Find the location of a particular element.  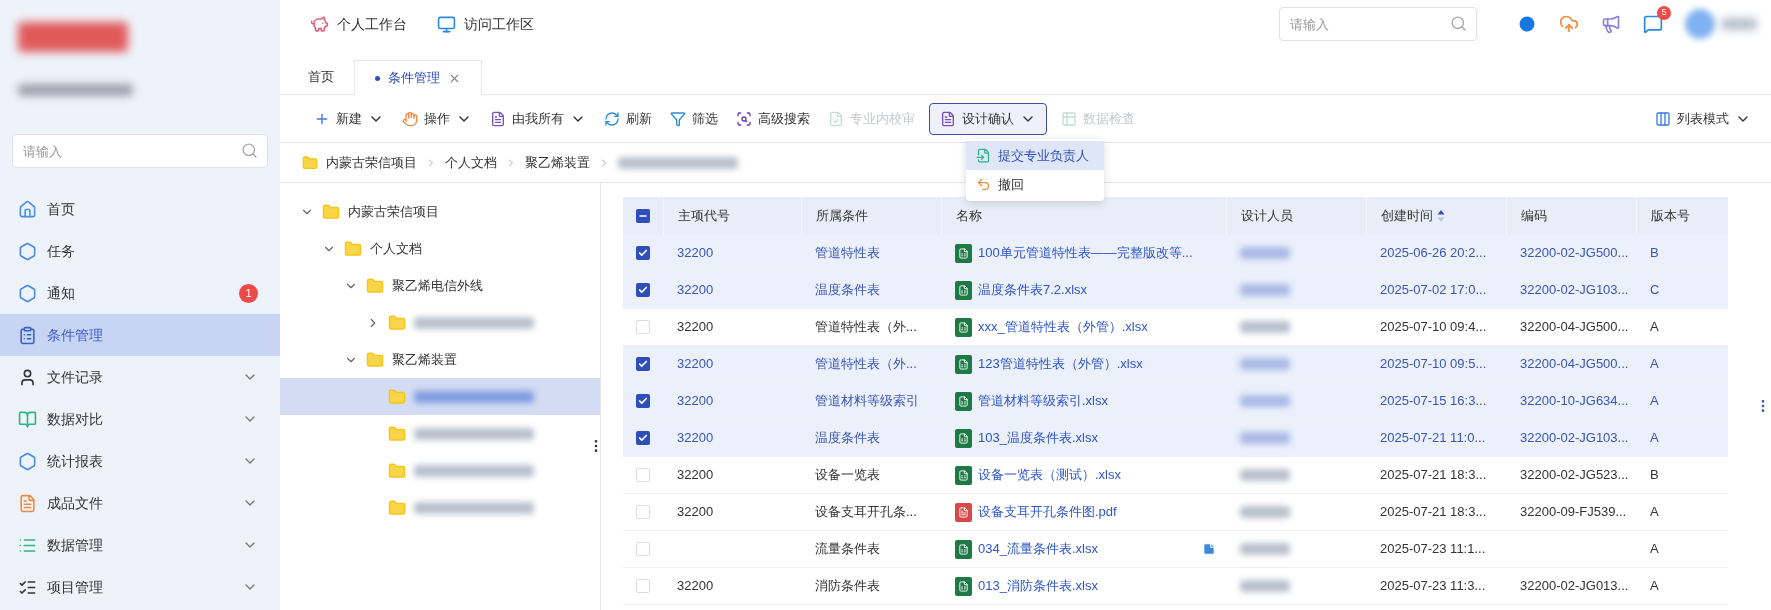

breadcrumb-link: 个人文档 is located at coordinates (471, 162).